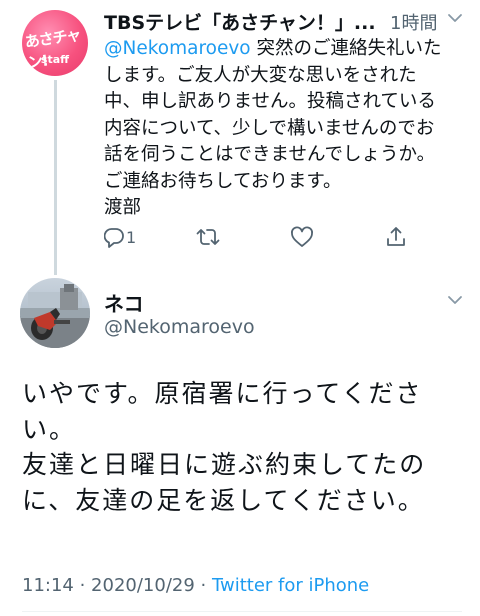 Image resolution: width=480 pixels, height=616 pixels. Describe the element at coordinates (302, 236) in the screenshot. I see `like-icon` at that location.